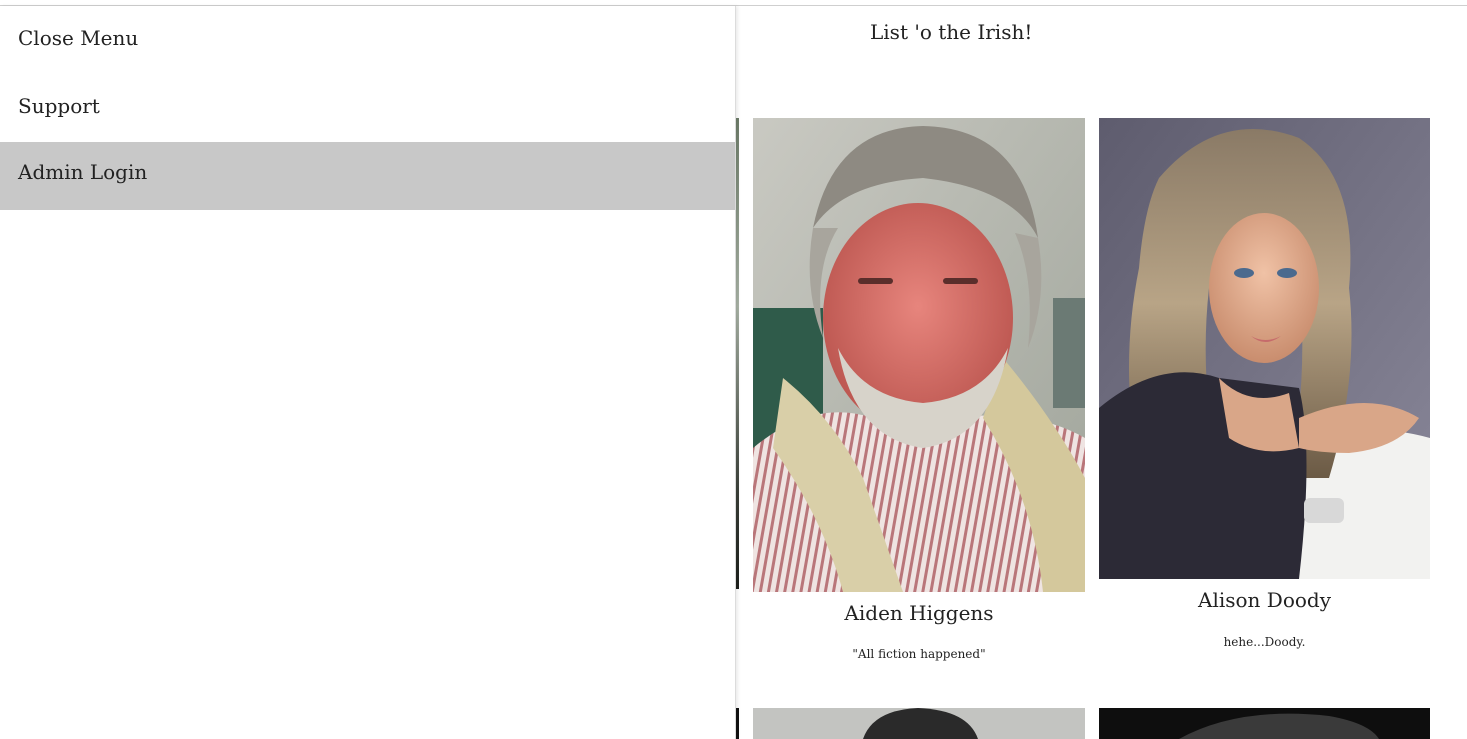 The width and height of the screenshot is (1467, 739). Describe the element at coordinates (367, 176) in the screenshot. I see `admin-login-link: Admin Login` at that location.